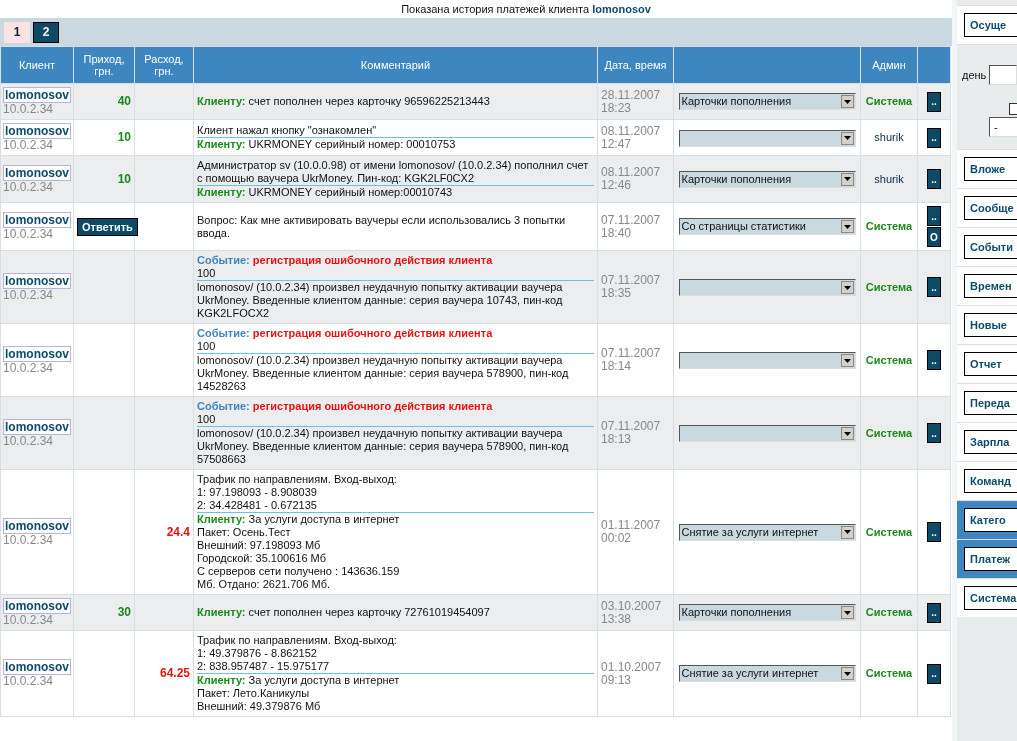  Describe the element at coordinates (990, 247) in the screenshot. I see `sidebar-button: Событи` at that location.